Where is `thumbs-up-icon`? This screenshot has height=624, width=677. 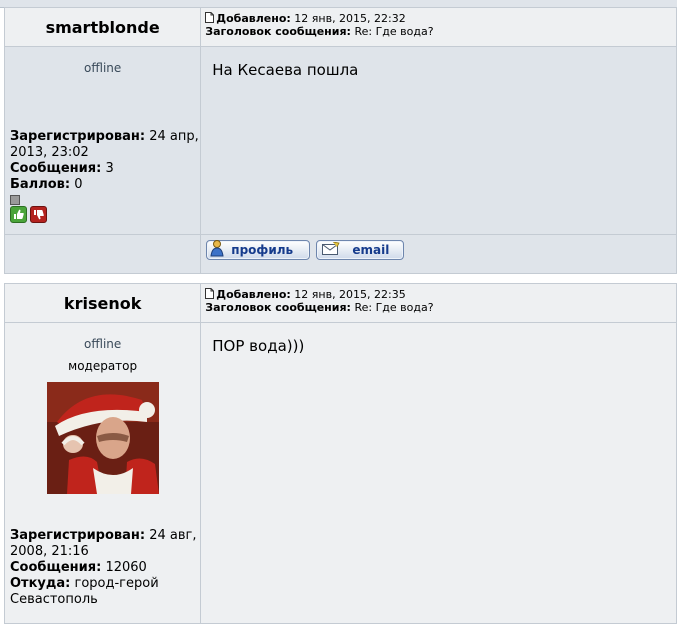
thumbs-up-icon is located at coordinates (18, 214).